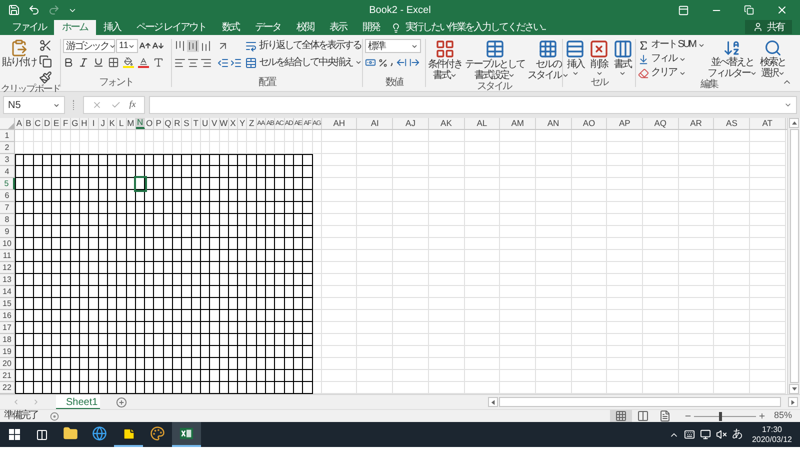 This screenshot has width=800, height=450. I want to click on column-header: E, so click(57, 123).